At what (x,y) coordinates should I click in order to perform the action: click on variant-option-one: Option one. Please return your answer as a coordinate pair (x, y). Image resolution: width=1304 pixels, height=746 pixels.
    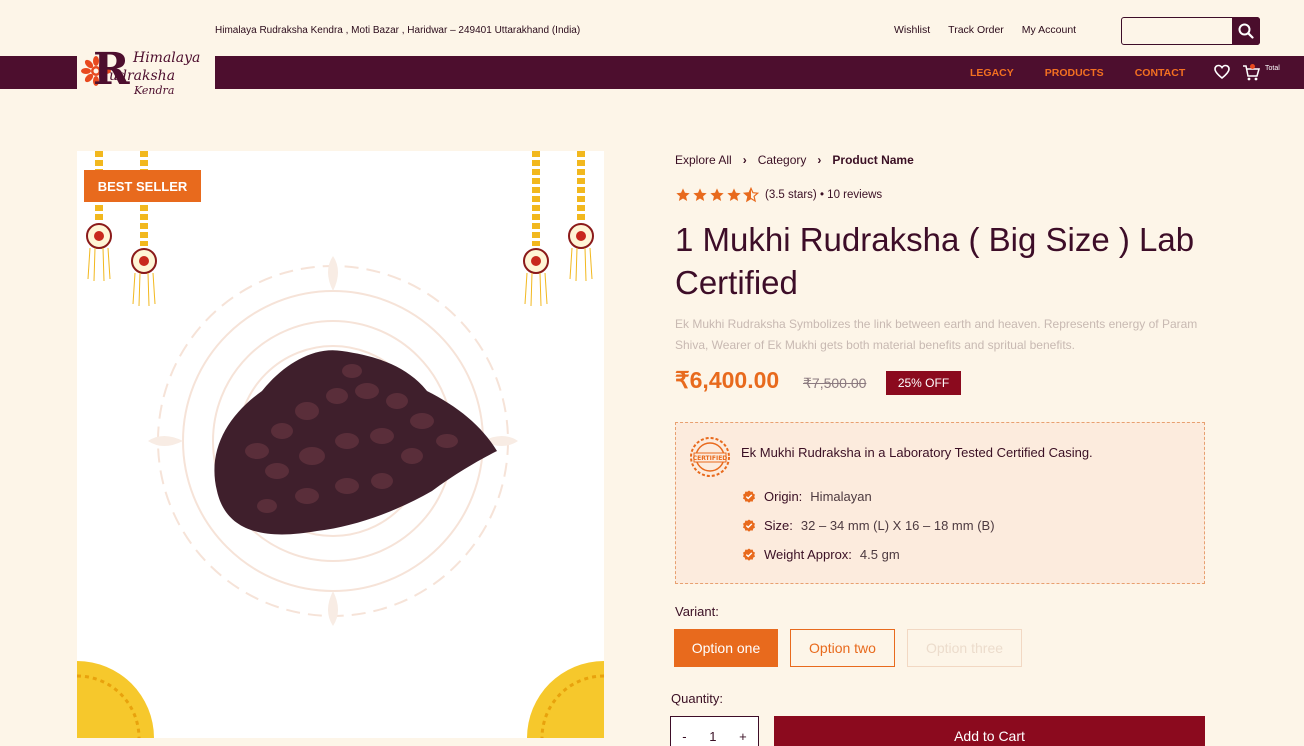
    Looking at the image, I should click on (726, 648).